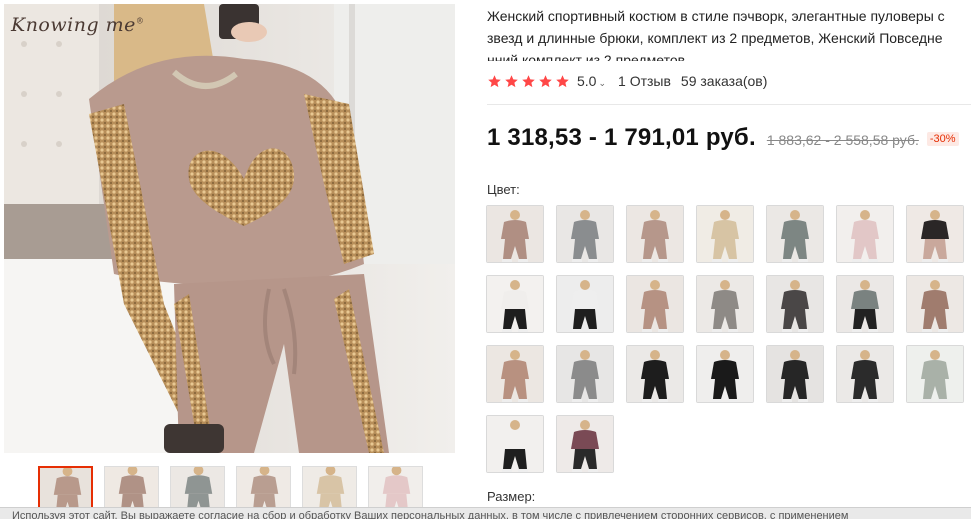 Image resolution: width=971 pixels, height=519 pixels. What do you see at coordinates (587, 81) in the screenshot?
I see `rating-value: 5.0` at bounding box center [587, 81].